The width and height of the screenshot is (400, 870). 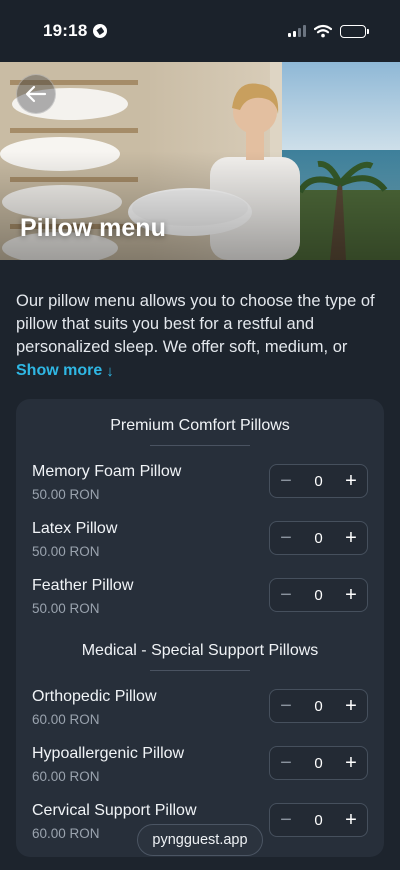 I want to click on wifi-icon, so click(x=323, y=31).